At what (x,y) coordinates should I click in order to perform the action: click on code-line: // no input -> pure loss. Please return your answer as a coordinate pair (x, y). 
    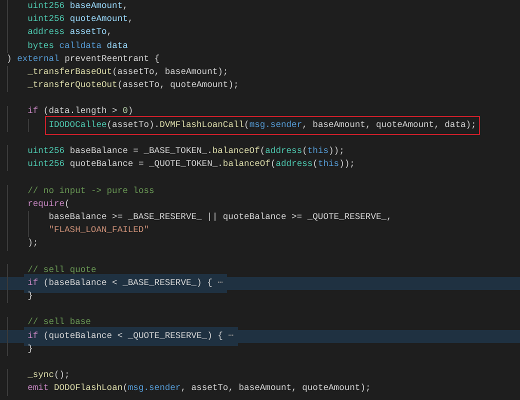
    Looking at the image, I should click on (91, 191).